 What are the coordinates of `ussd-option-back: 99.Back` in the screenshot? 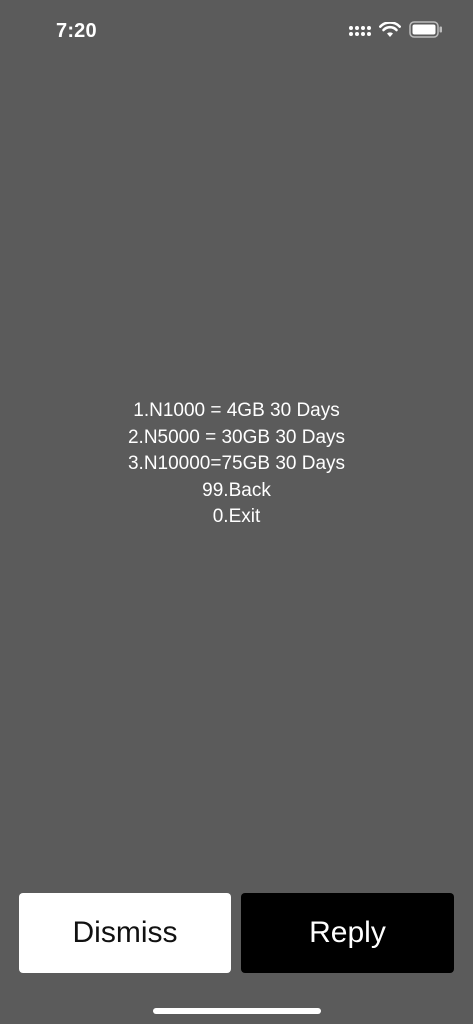 It's located at (236, 490).